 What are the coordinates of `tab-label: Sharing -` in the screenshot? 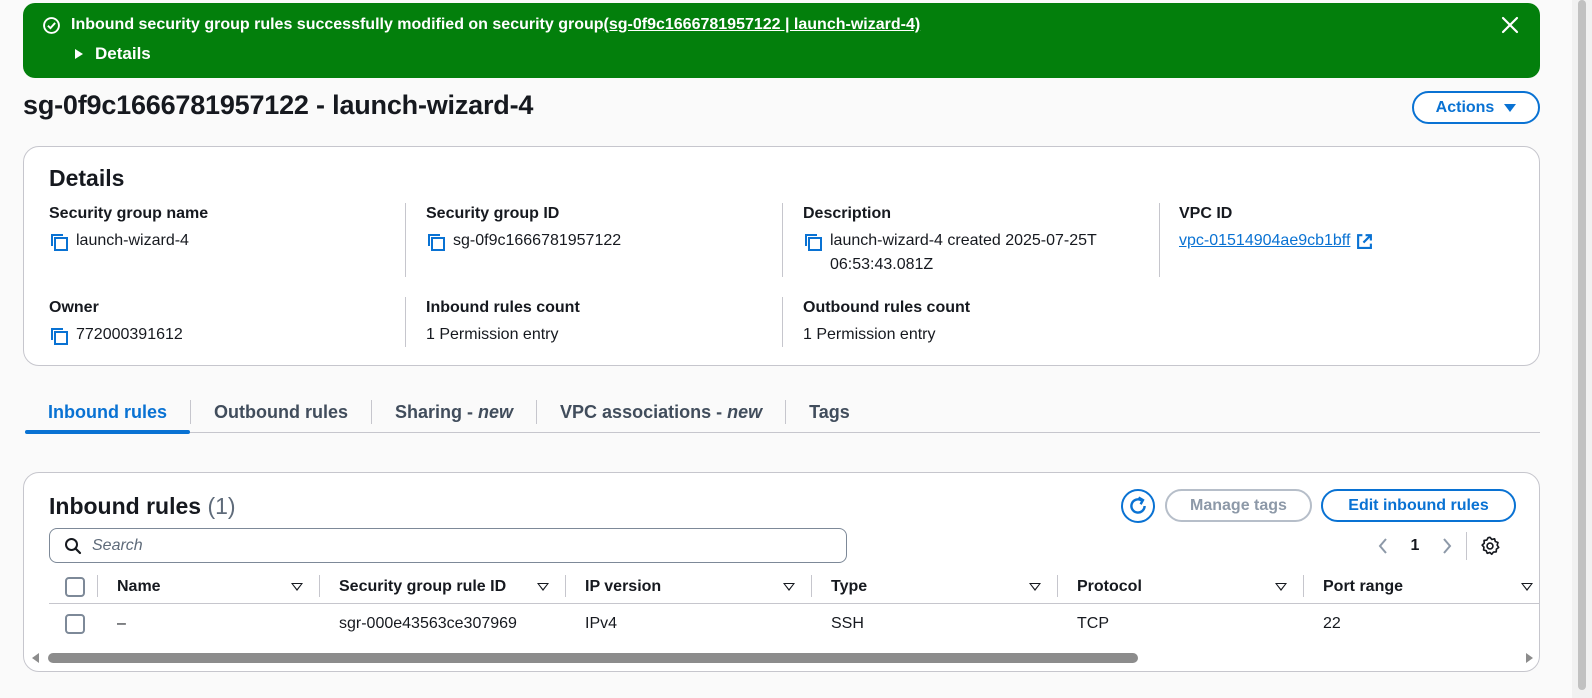 It's located at (437, 411).